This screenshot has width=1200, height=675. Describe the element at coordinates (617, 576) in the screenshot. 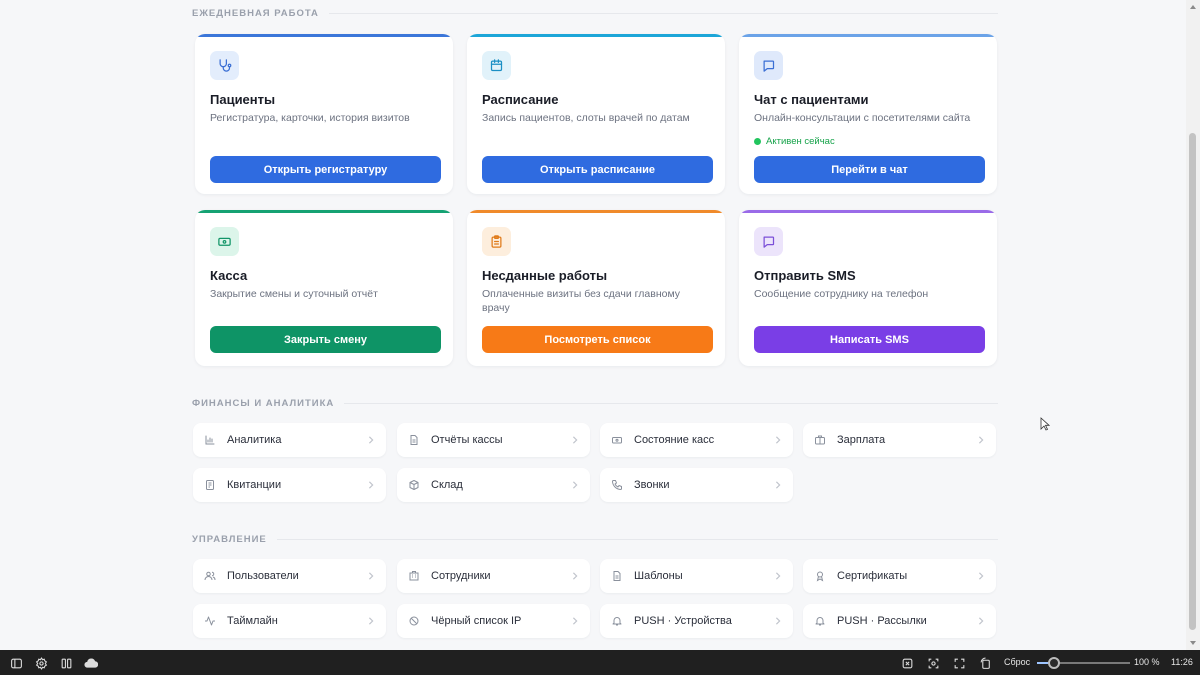

I see `template-icon` at that location.